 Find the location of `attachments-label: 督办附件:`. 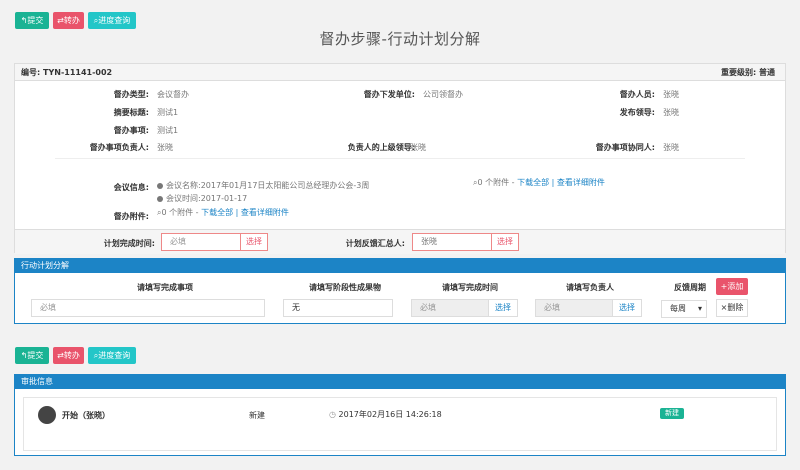

attachments-label: 督办附件: is located at coordinates (131, 216).